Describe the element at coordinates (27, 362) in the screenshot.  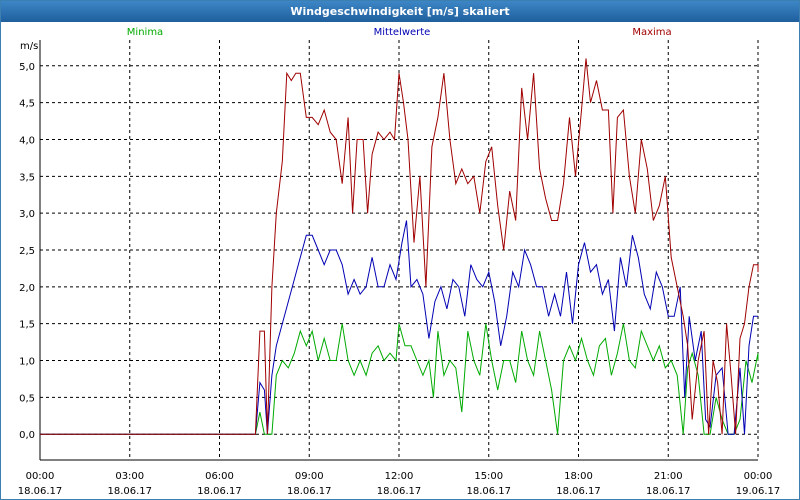
I see `y-tick-label: 1,0` at that location.